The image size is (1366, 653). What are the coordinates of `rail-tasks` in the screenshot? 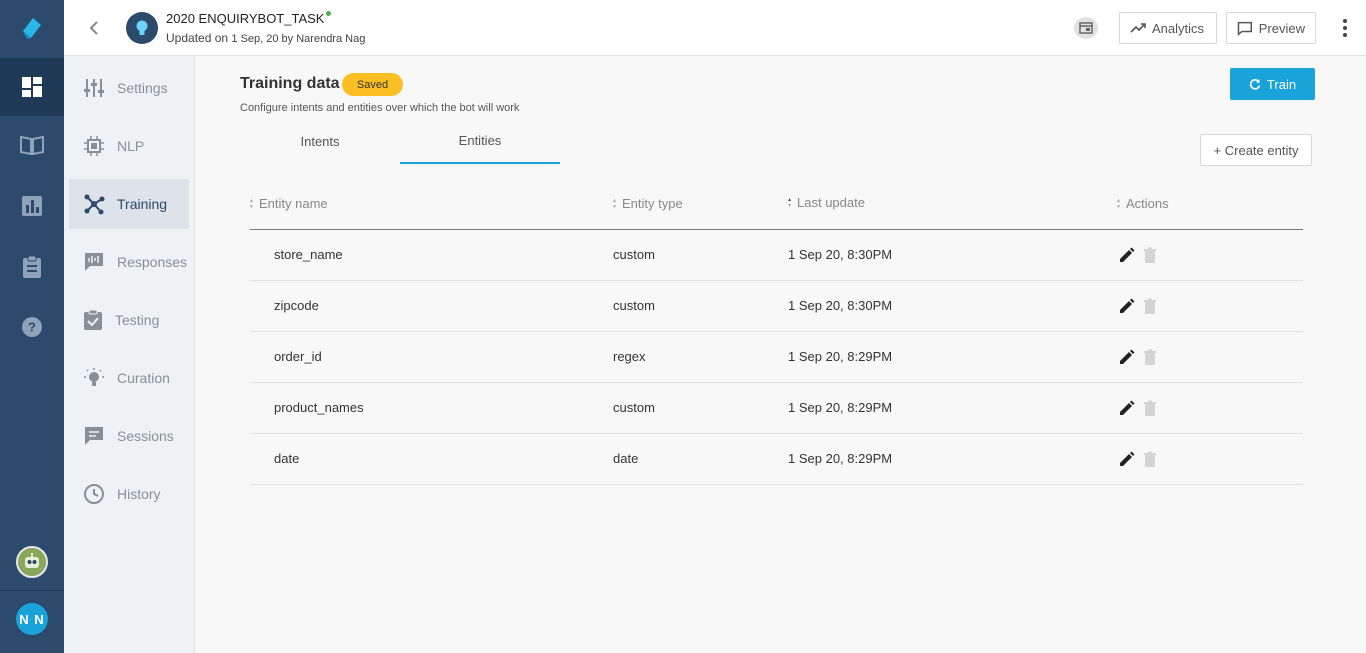 It's located at (32, 267).